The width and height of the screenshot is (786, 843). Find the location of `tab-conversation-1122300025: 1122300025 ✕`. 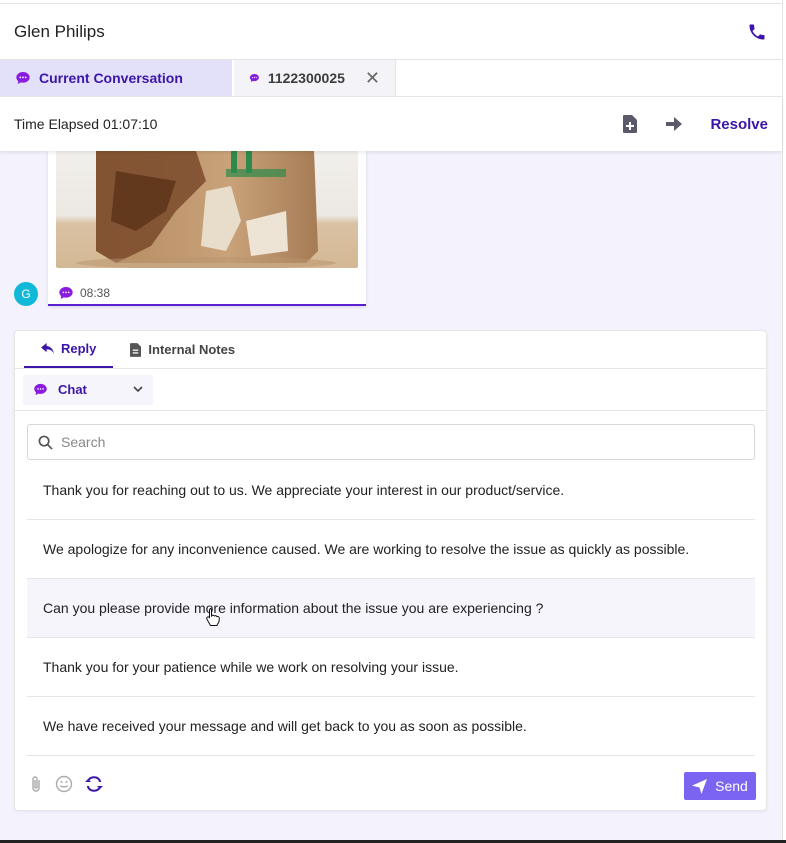

tab-conversation-1122300025: 1122300025 ✕ is located at coordinates (315, 78).